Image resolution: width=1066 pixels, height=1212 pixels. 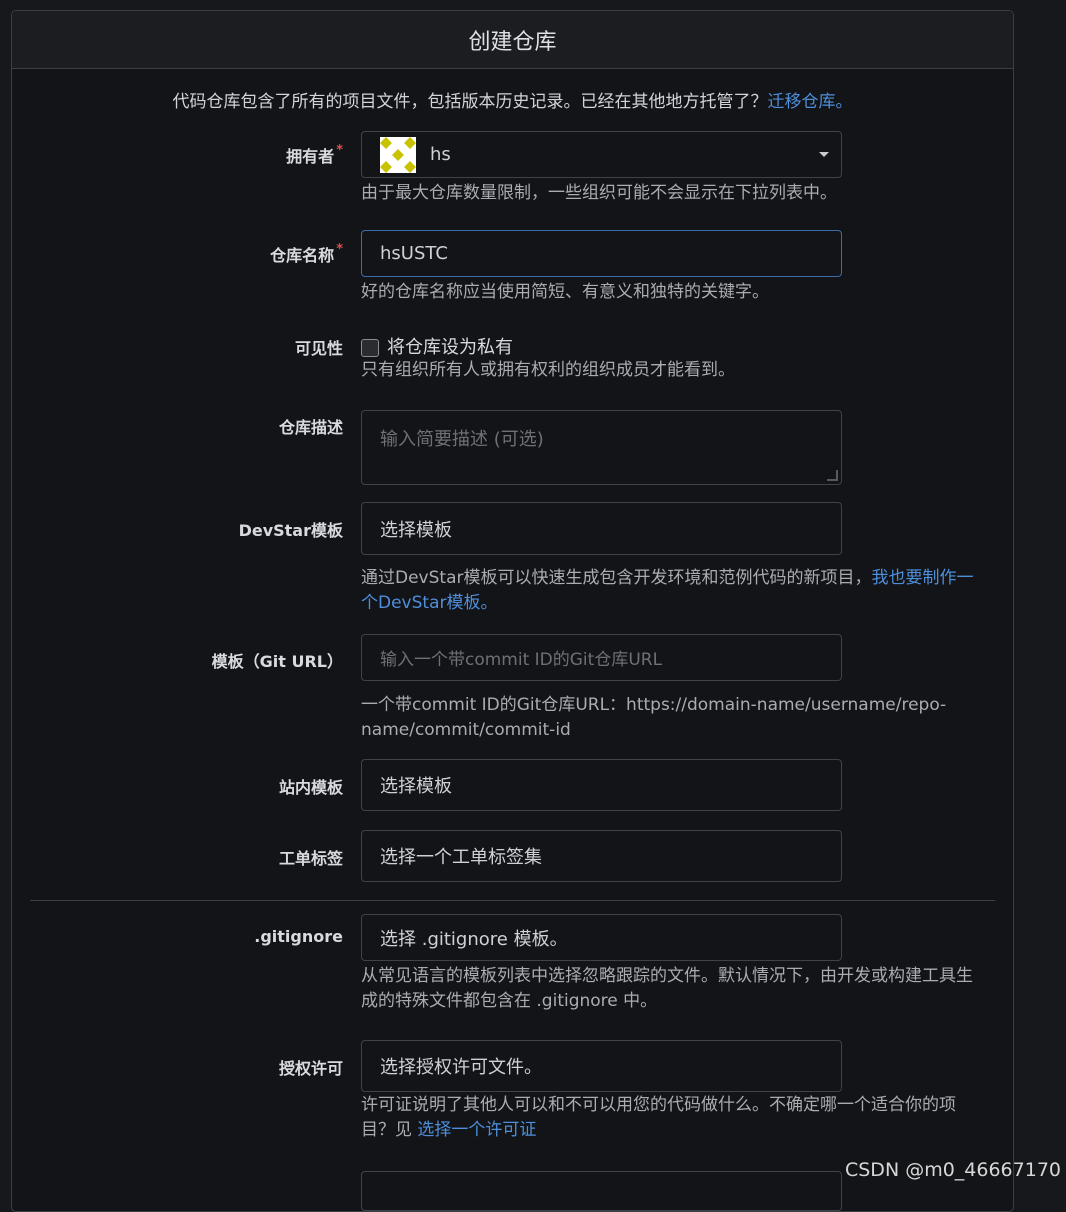 What do you see at coordinates (565, 292) in the screenshot?
I see `repo-name-help: 好的仓库名称应当使用简短、有意义和独特的关键字。` at bounding box center [565, 292].